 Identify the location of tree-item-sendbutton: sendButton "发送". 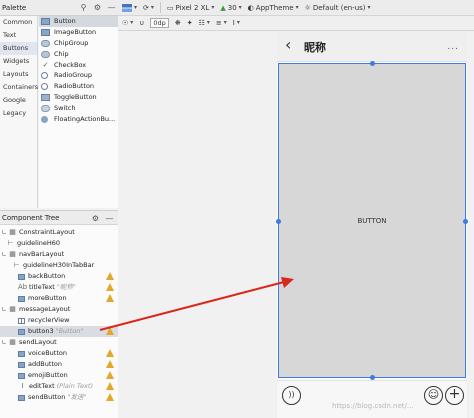
(59, 397).